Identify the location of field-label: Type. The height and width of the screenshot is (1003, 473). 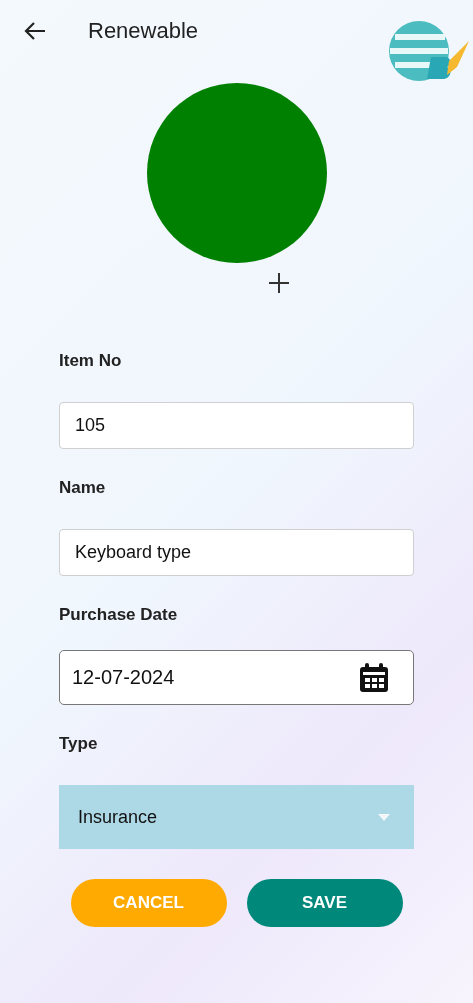
(79, 744).